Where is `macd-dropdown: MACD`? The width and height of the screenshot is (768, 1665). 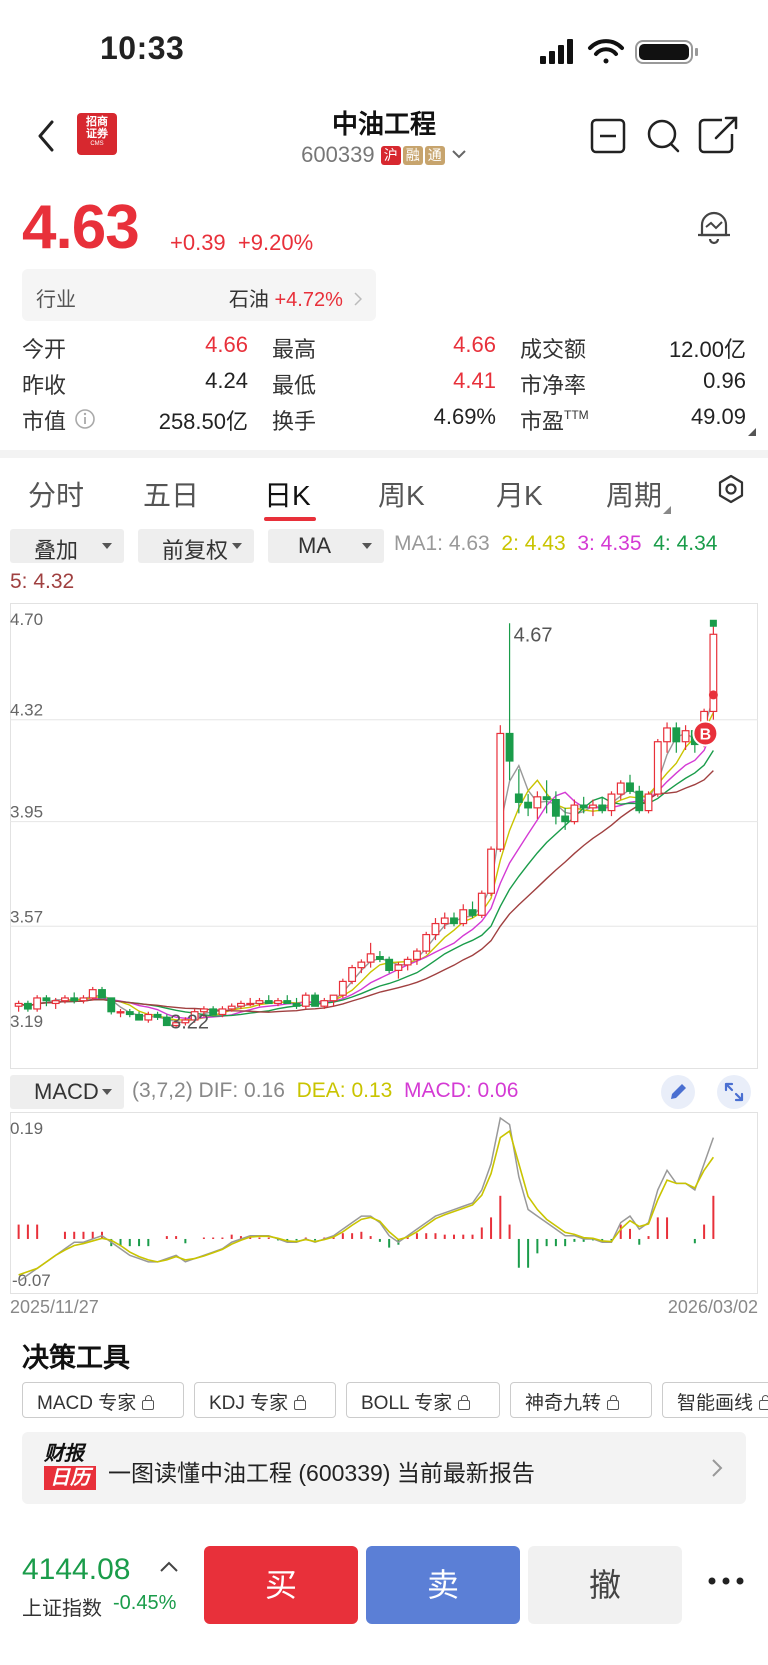 macd-dropdown: MACD is located at coordinates (67, 1092).